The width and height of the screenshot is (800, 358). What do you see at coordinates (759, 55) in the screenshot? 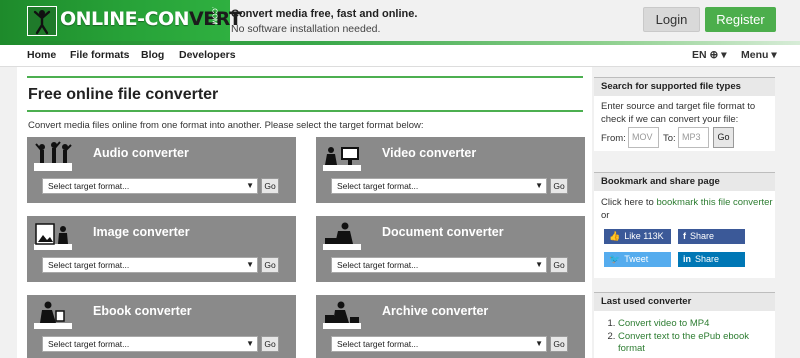
I see `menu-dropdown: Menu ▾` at bounding box center [759, 55].